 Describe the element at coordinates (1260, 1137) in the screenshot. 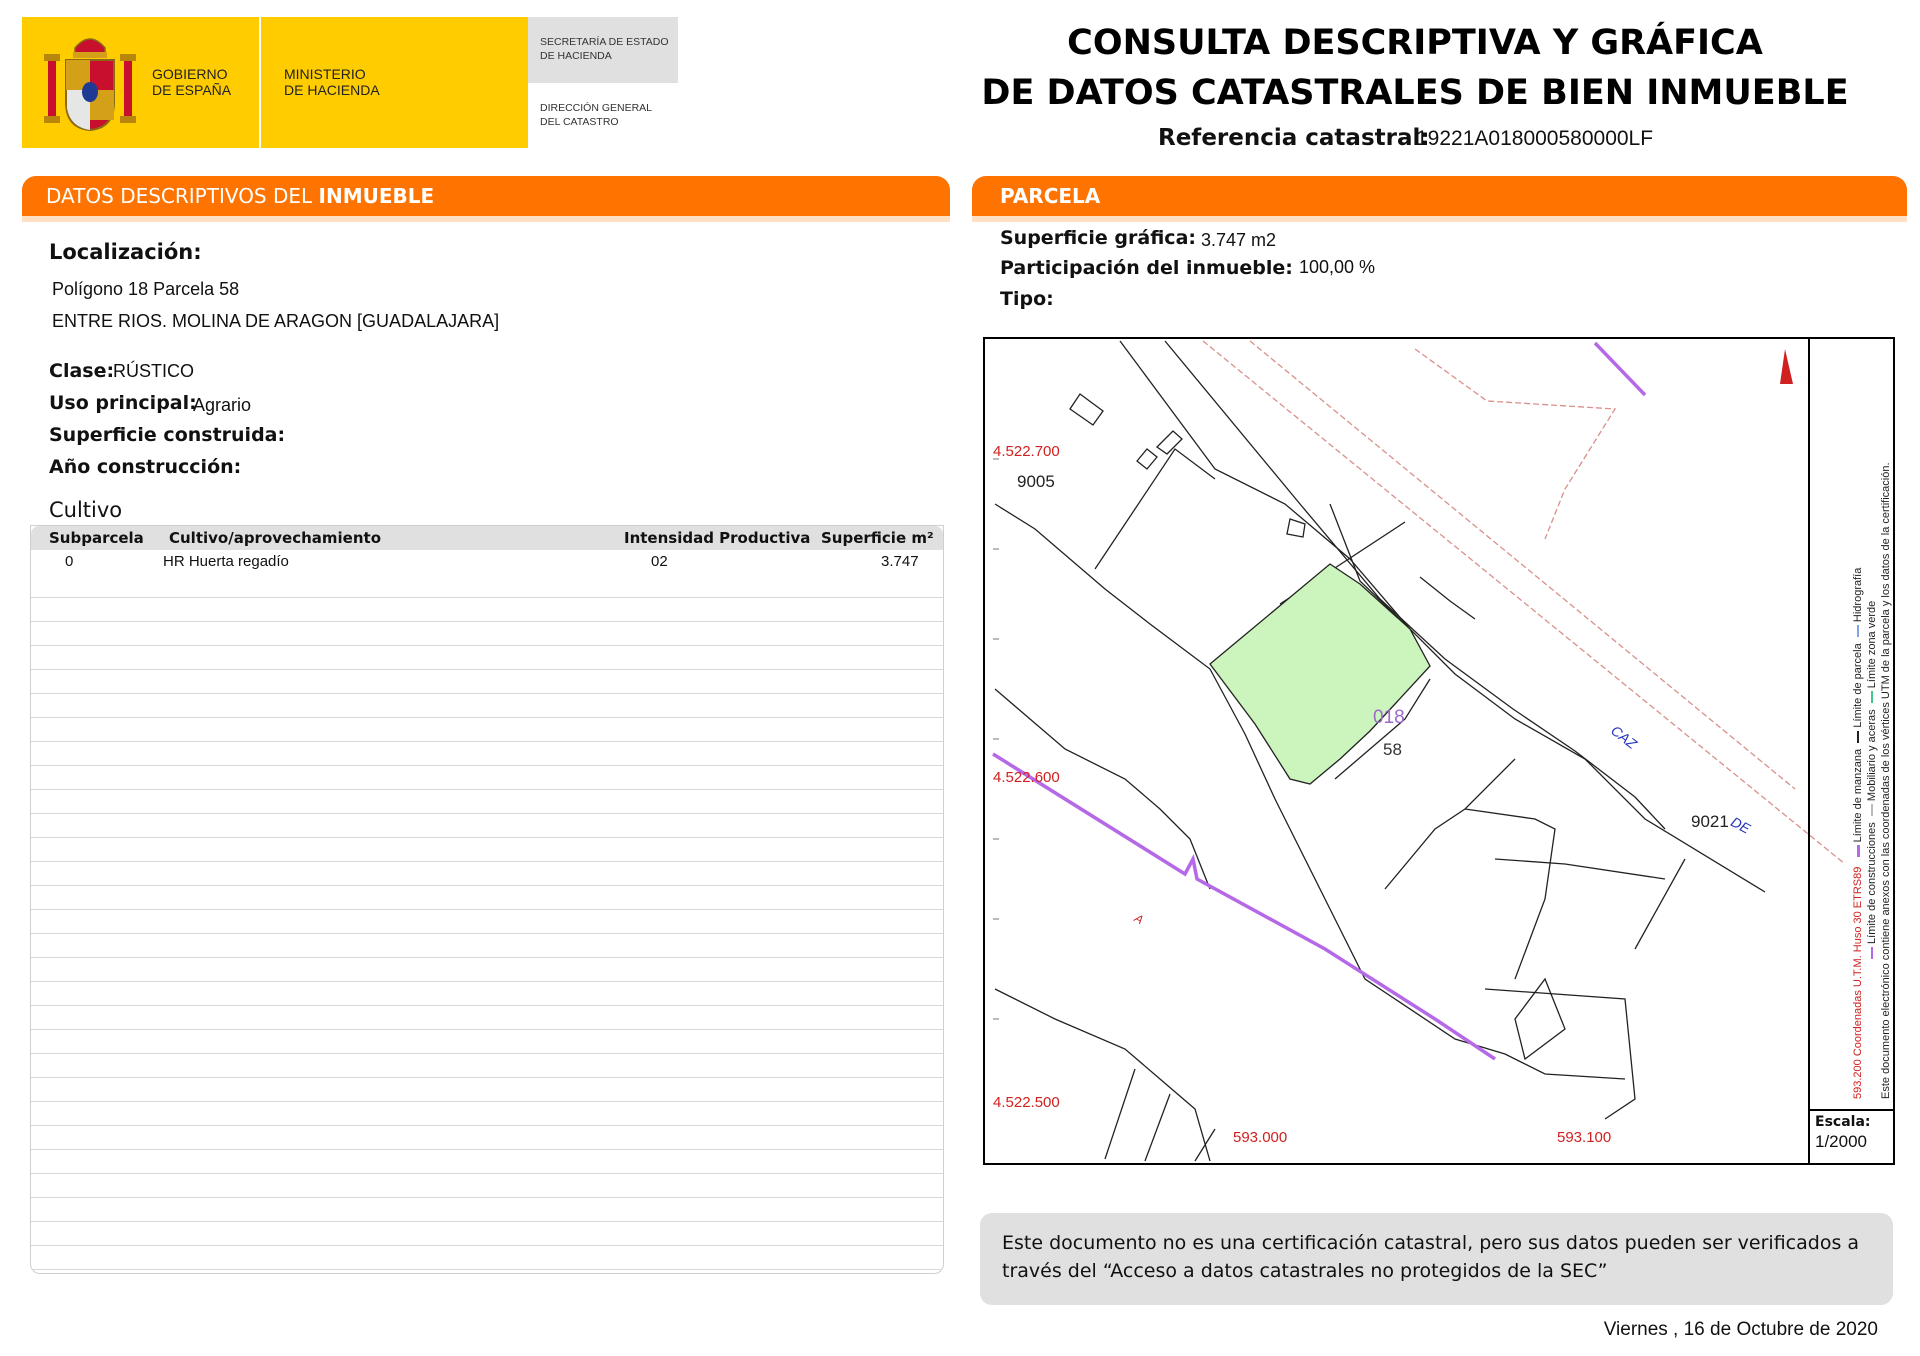

I see `coord-x-593000: 593.000` at that location.